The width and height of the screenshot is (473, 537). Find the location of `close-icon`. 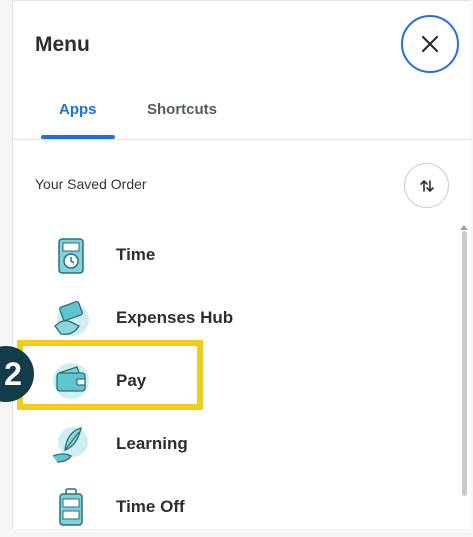

close-icon is located at coordinates (430, 44).